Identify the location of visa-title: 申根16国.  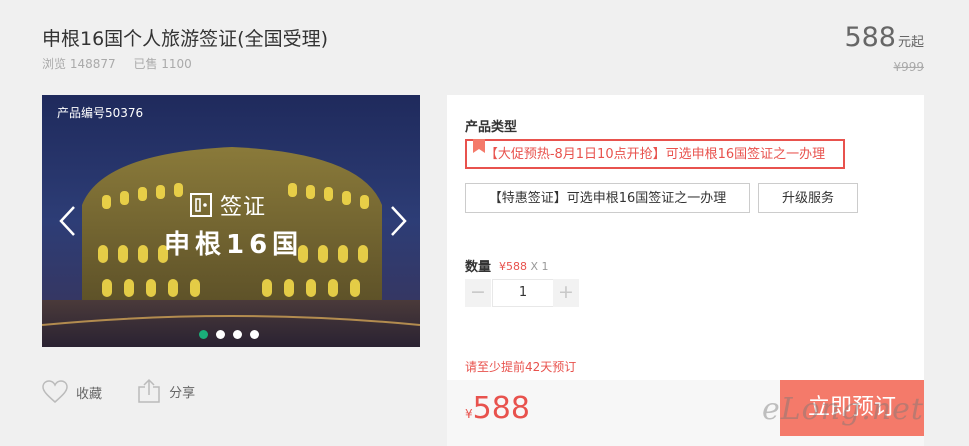
(234, 245).